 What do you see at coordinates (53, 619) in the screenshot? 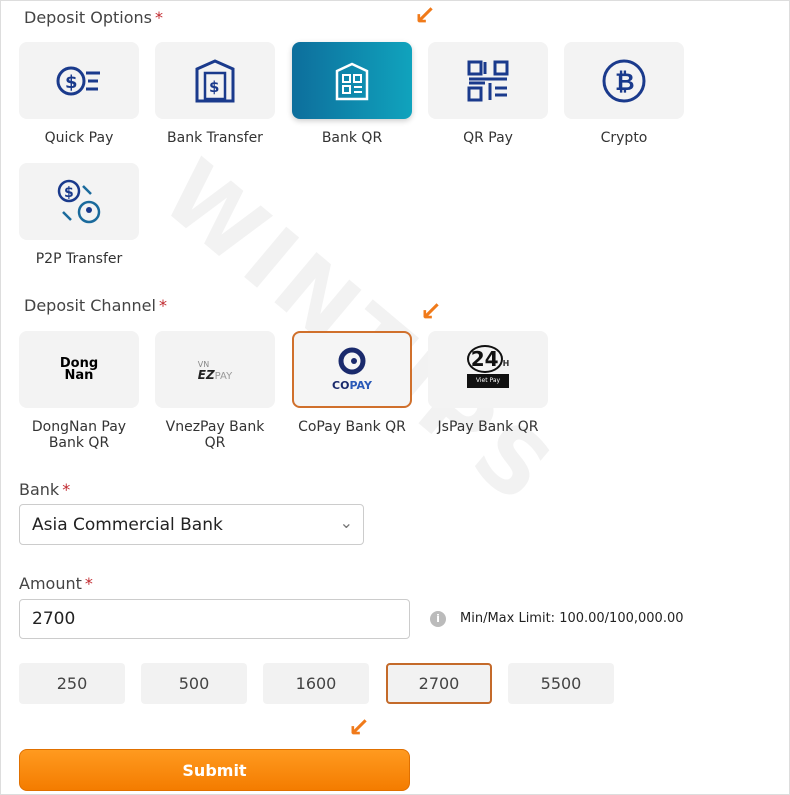
I see `amount-input-value: 2700` at bounding box center [53, 619].